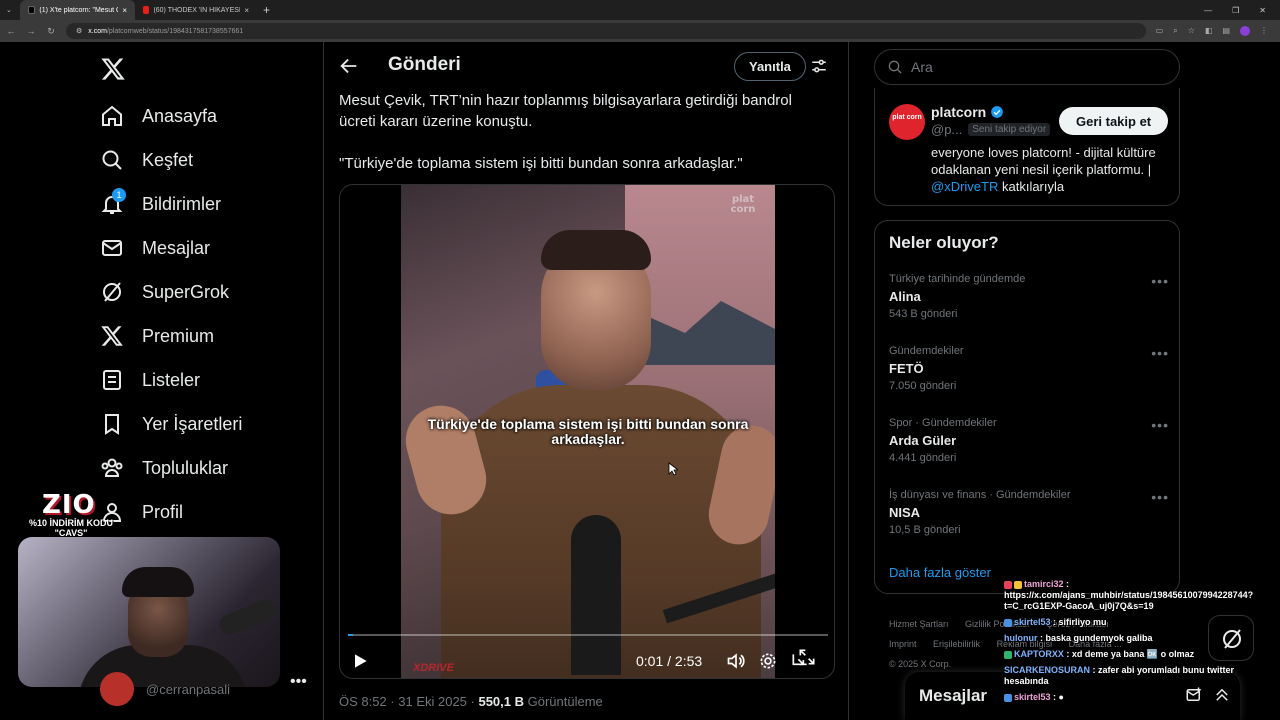  Describe the element at coordinates (1264, 31) in the screenshot. I see `browser-menu-icon: ⋮` at that location.